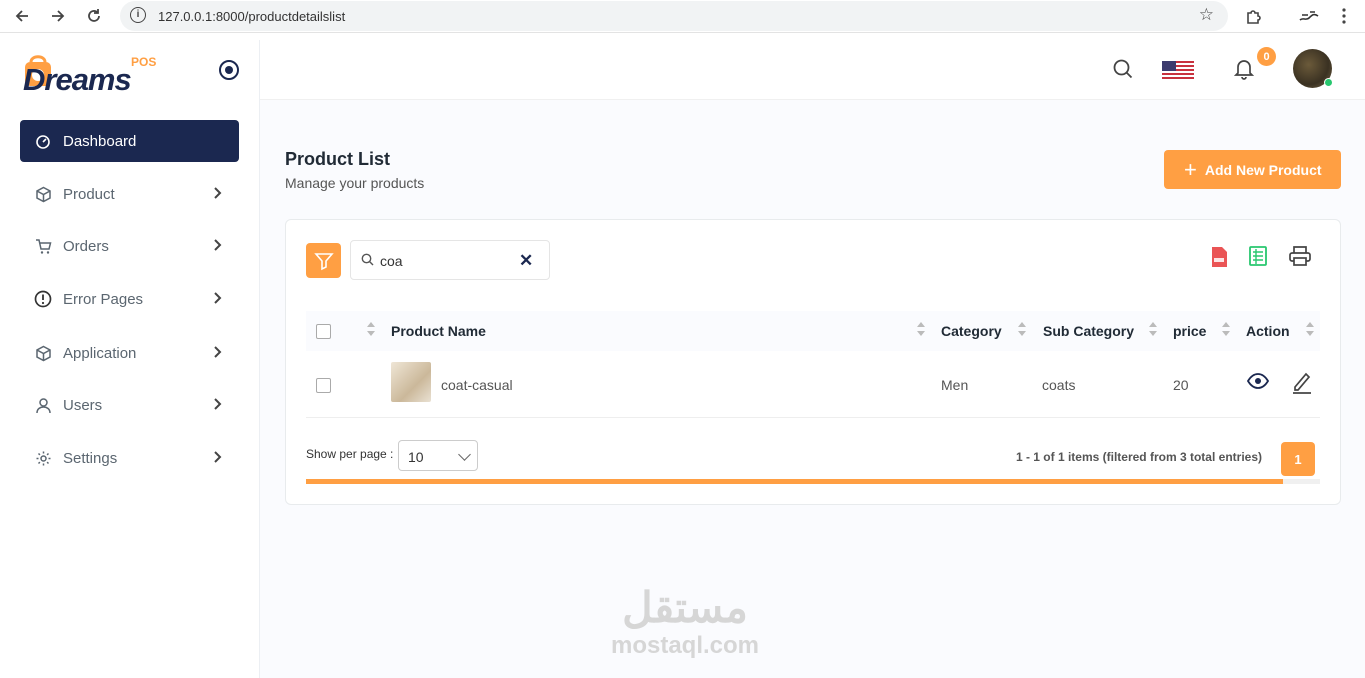  I want to click on edit-pencil-icon, so click(1302, 382).